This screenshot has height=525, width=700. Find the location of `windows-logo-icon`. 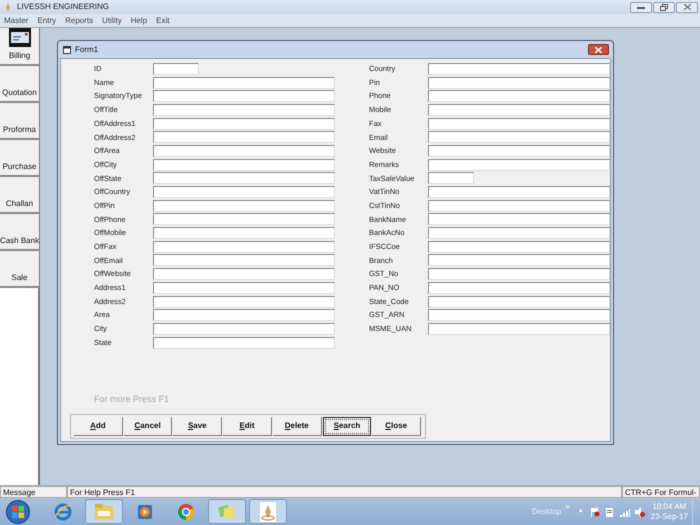

windows-logo-icon is located at coordinates (18, 512).